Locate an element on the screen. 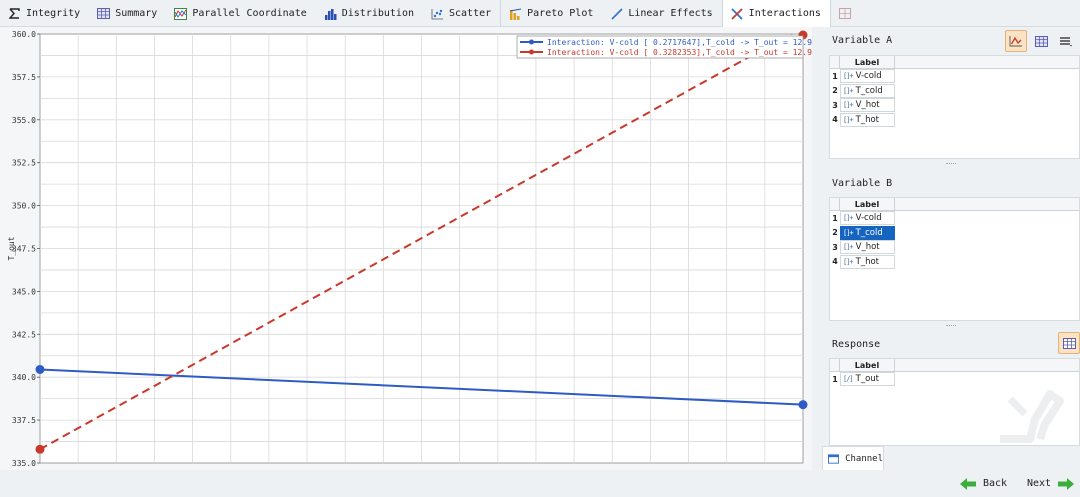  arrow-right-icon is located at coordinates (1066, 483).